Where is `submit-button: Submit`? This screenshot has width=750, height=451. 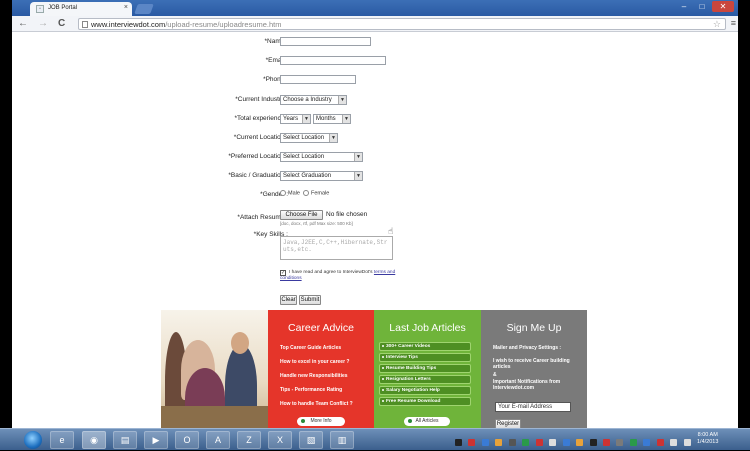
submit-button: Submit is located at coordinates (310, 300).